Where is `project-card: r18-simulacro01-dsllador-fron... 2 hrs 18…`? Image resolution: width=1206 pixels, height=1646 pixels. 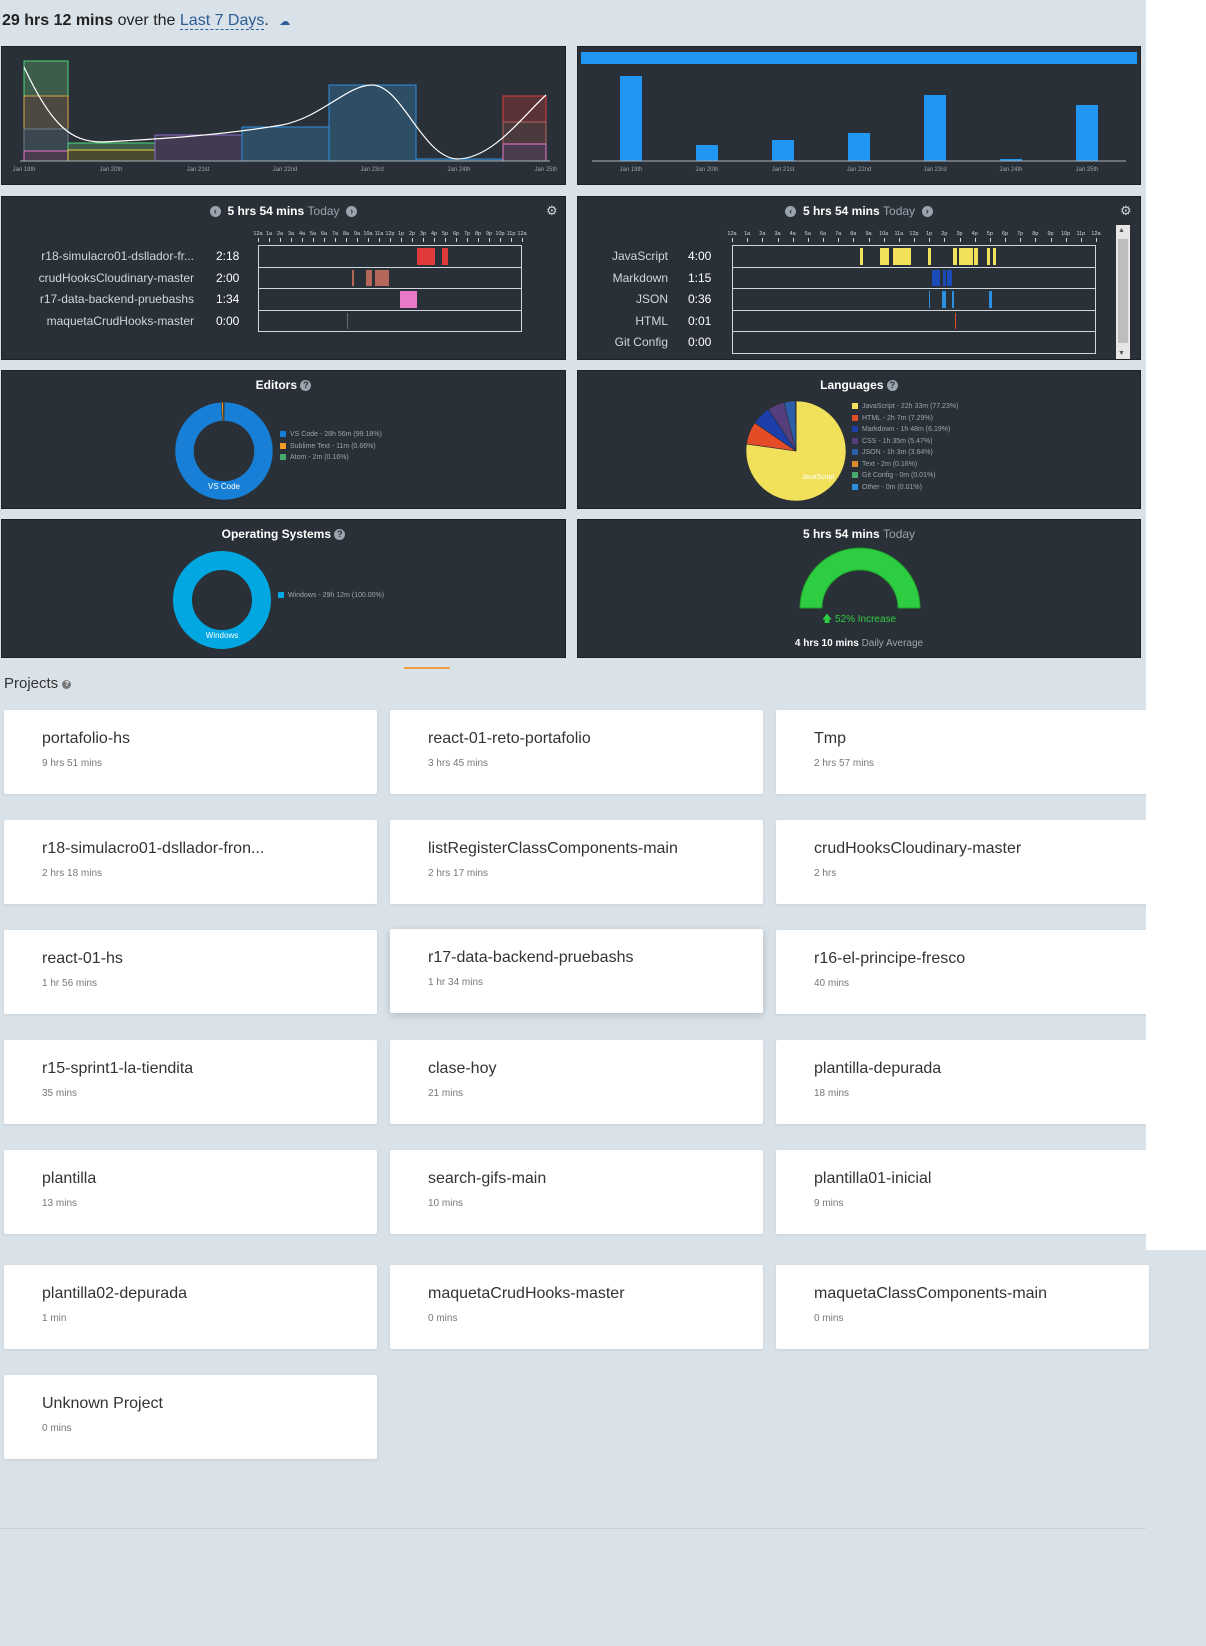 project-card: r18-simulacro01-dsllador-fron... 2 hrs 18… is located at coordinates (190, 862).